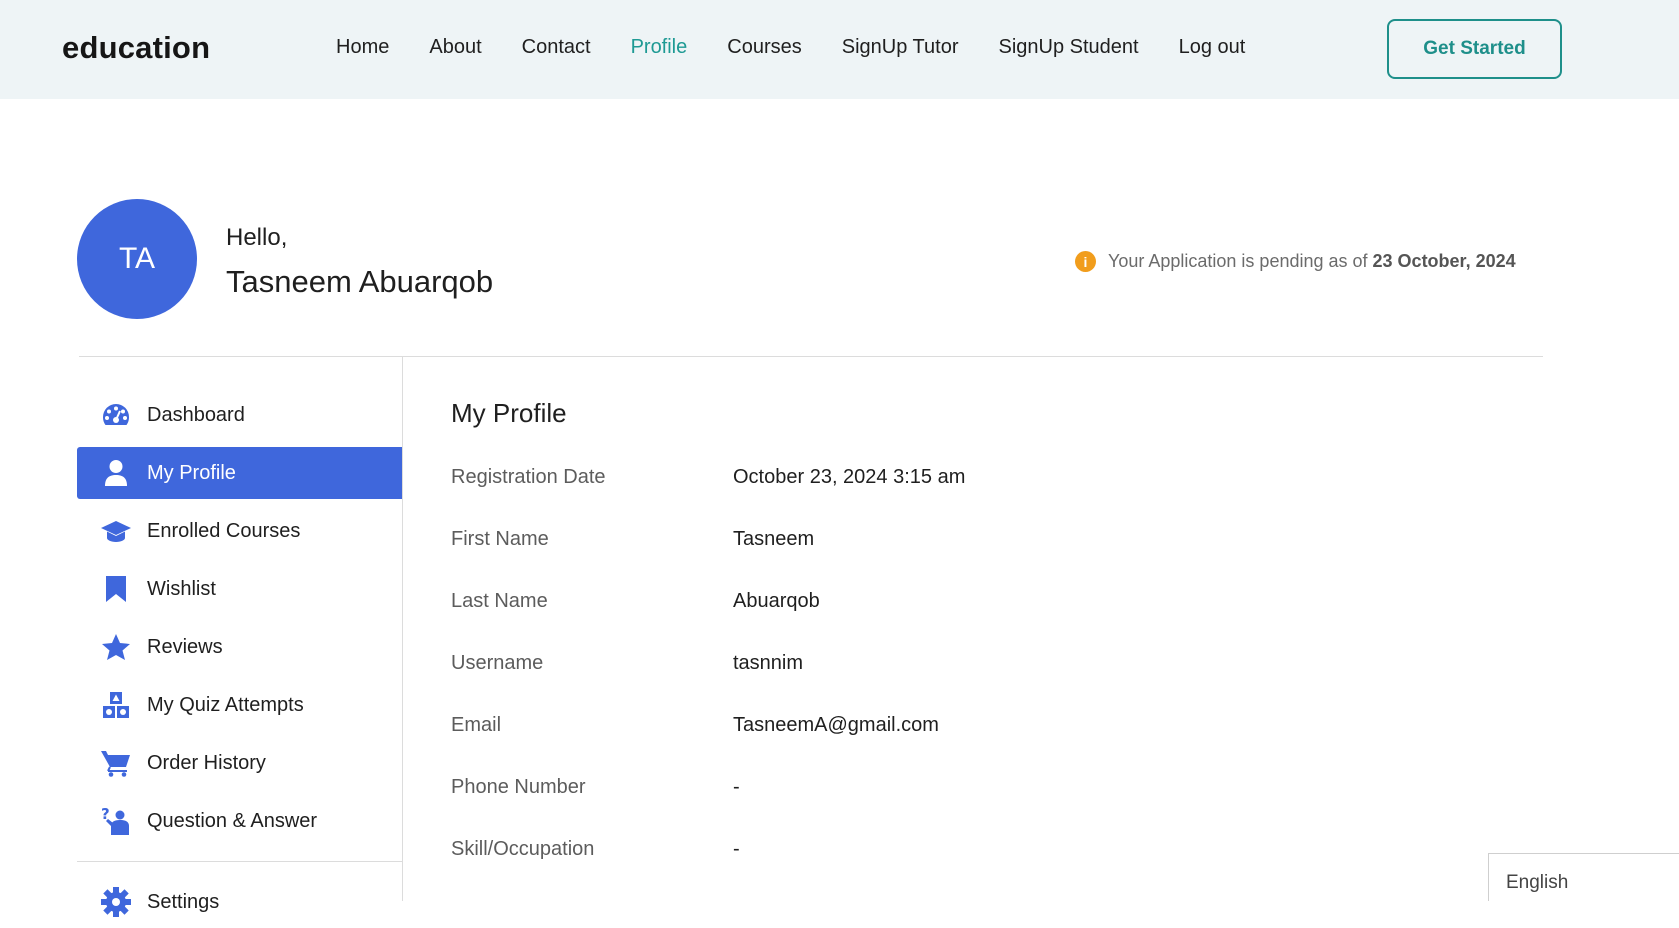  What do you see at coordinates (764, 47) in the screenshot?
I see `nav-courses: Courses` at bounding box center [764, 47].